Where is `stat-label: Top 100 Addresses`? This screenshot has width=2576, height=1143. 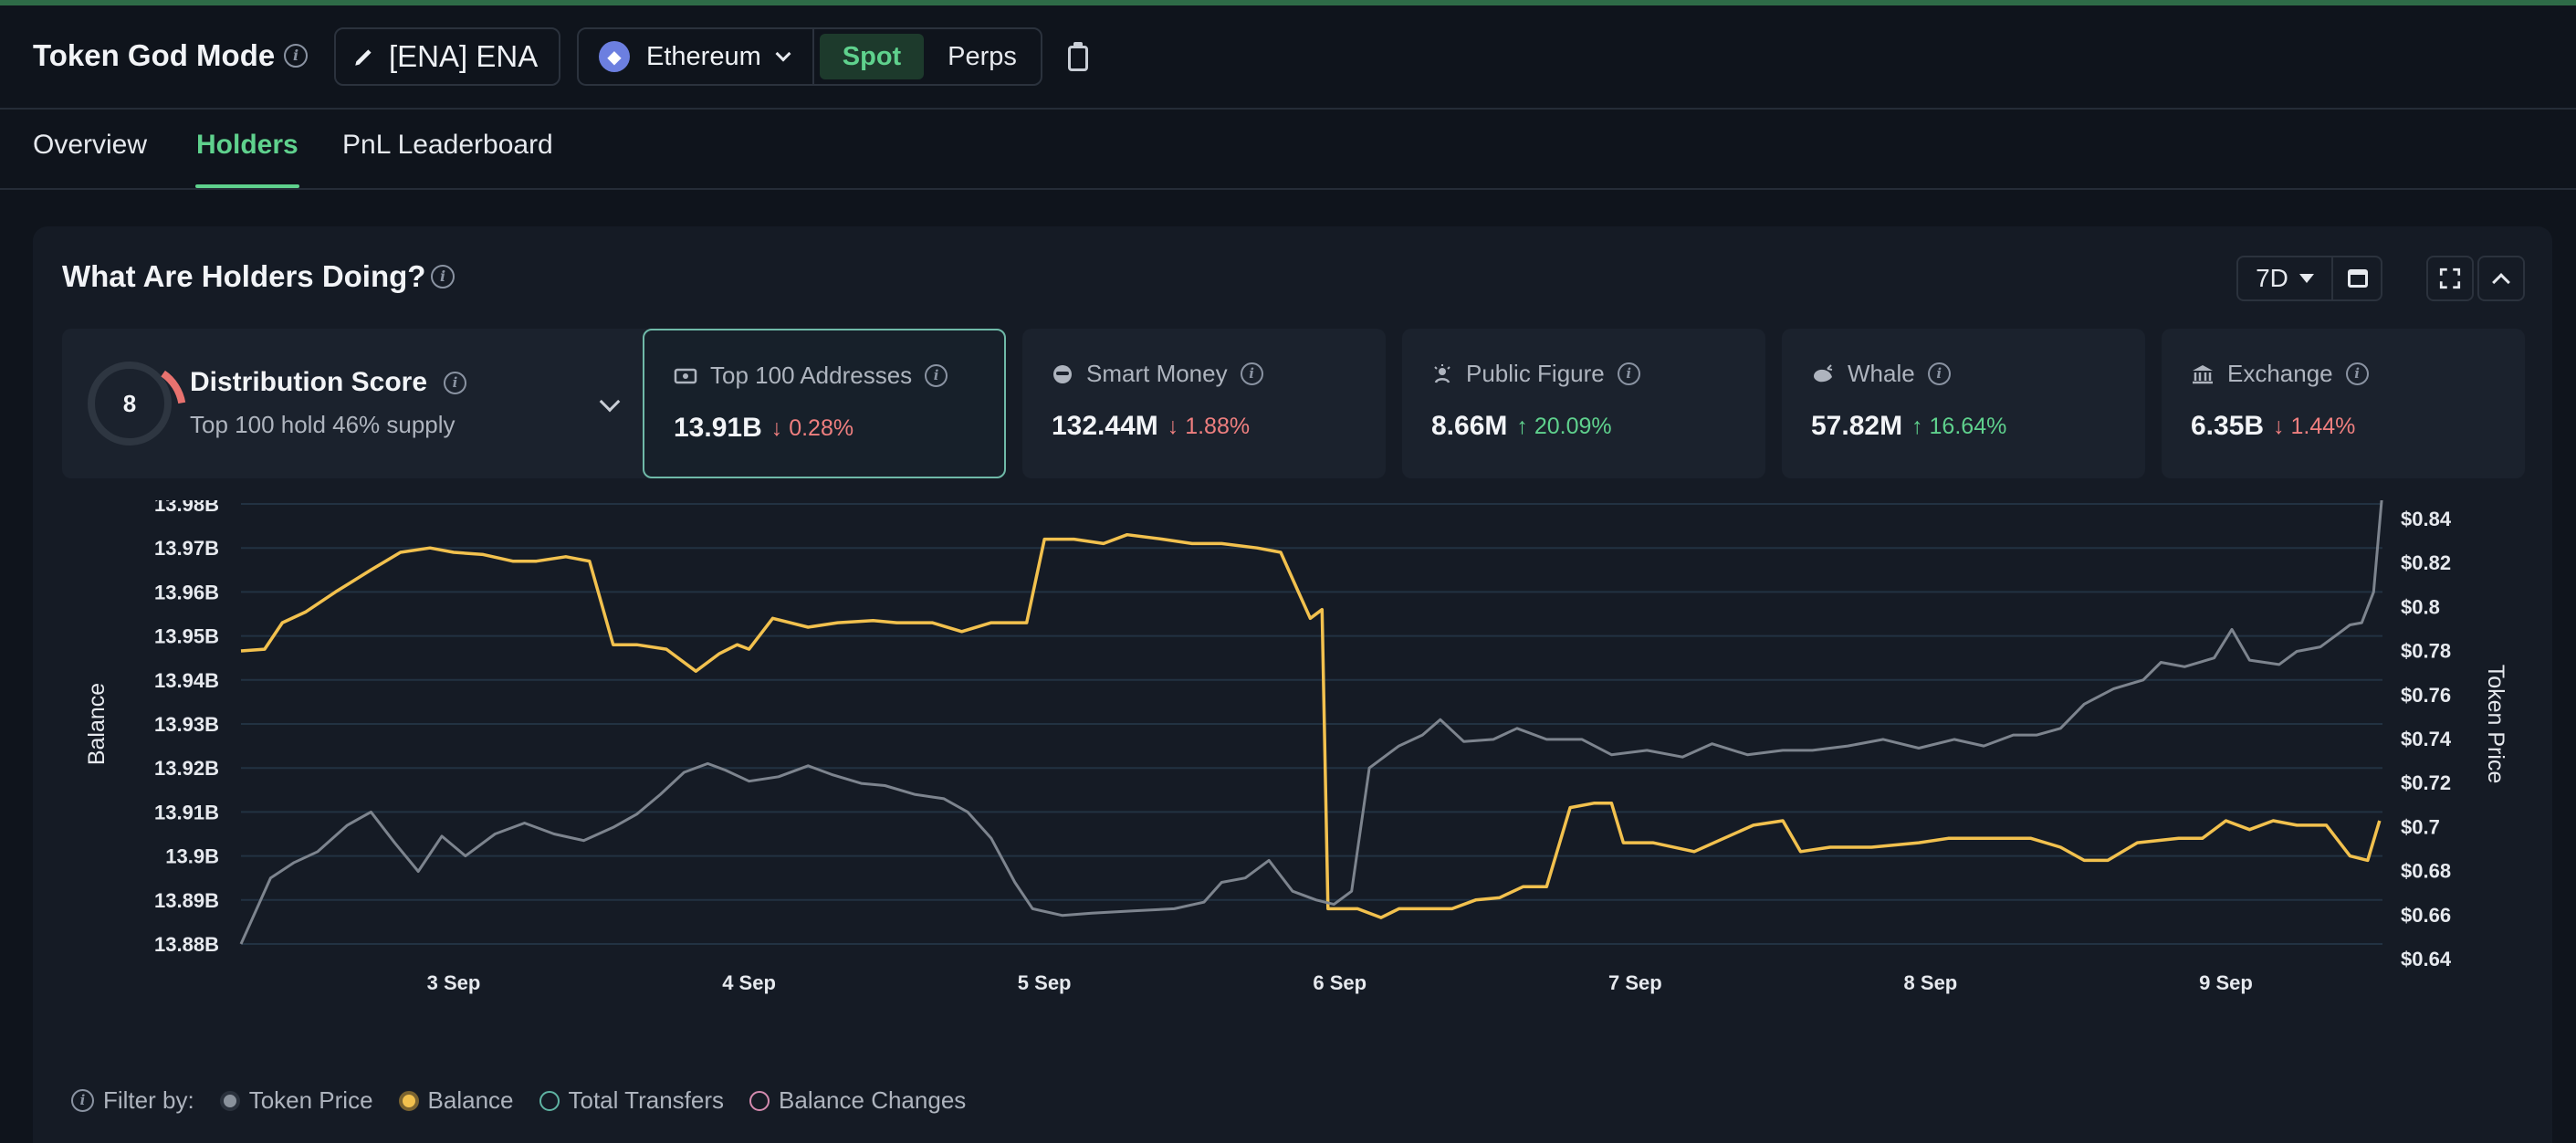 stat-label: Top 100 Addresses is located at coordinates (812, 376).